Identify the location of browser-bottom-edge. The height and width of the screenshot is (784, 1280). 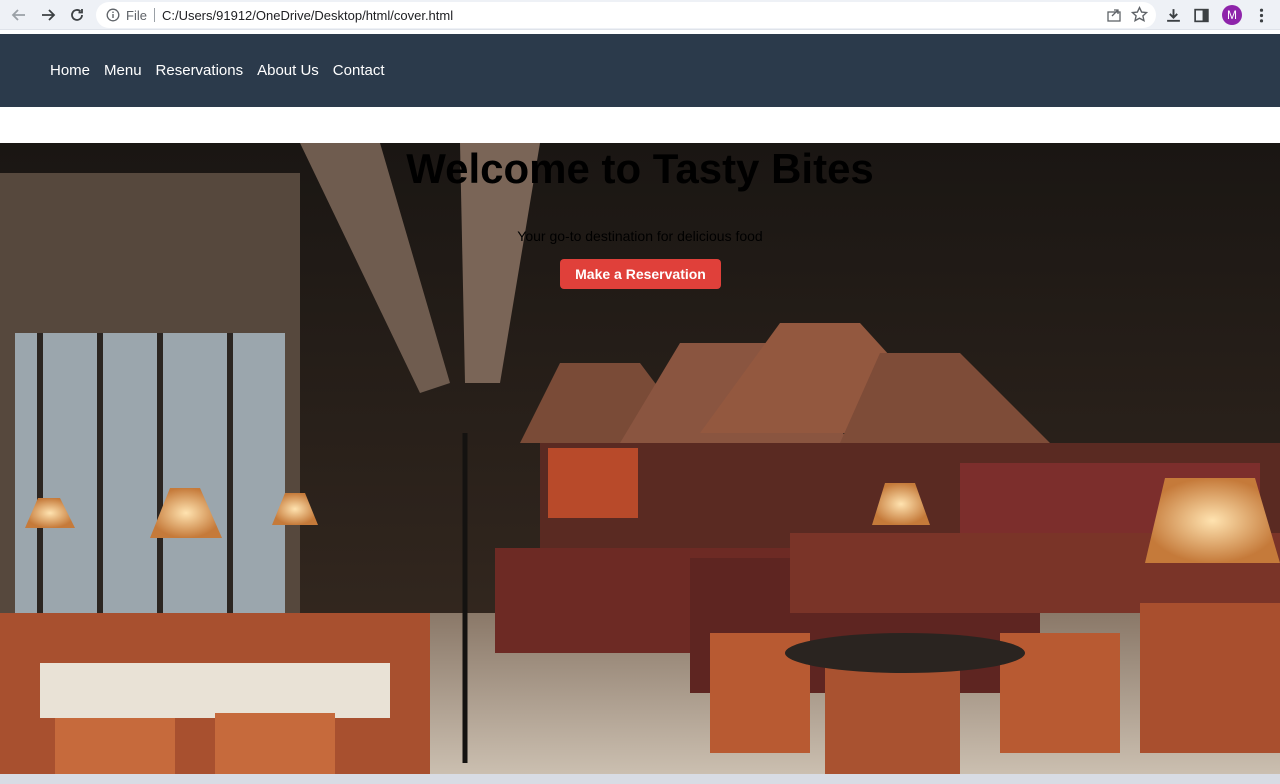
(640, 779).